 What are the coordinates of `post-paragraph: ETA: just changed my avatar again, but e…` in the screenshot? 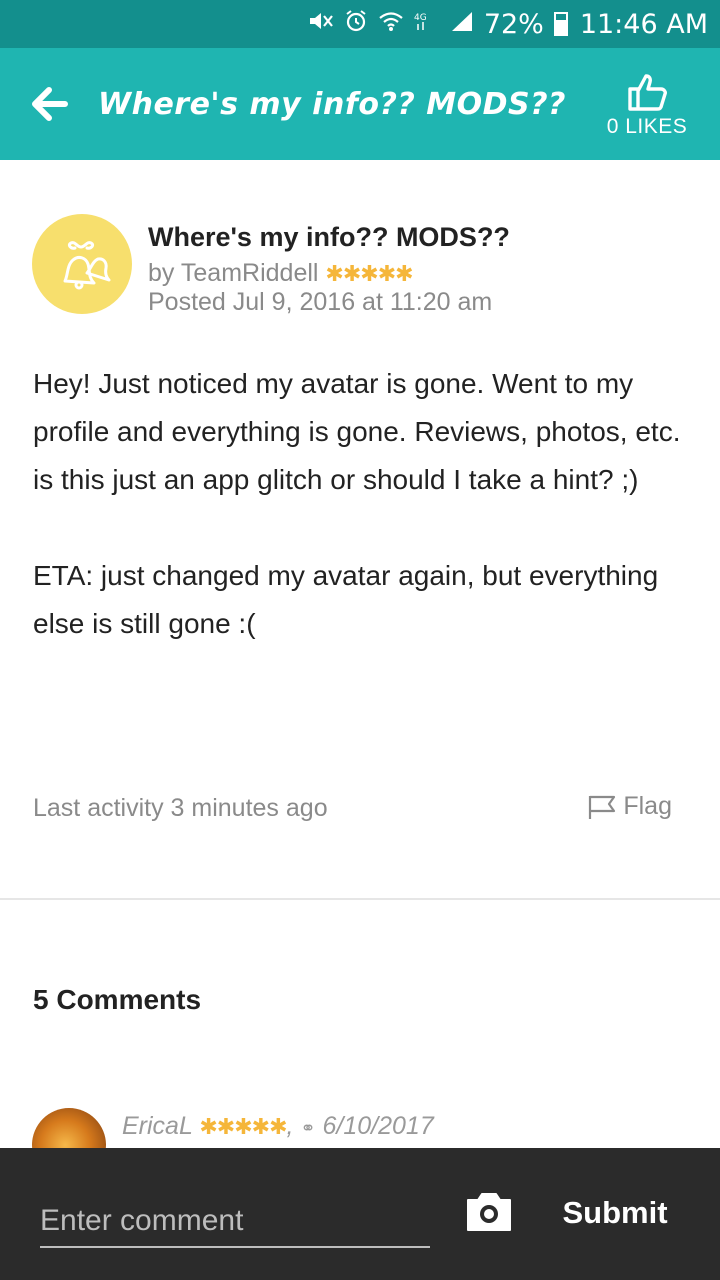 It's located at (346, 599).